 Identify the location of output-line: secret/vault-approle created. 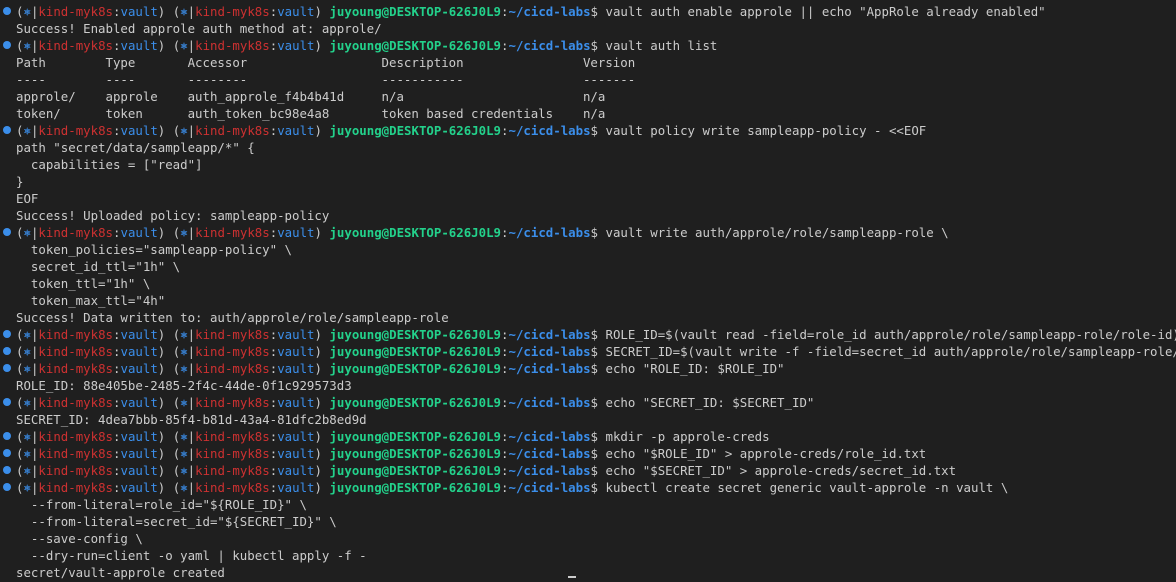
(588, 572).